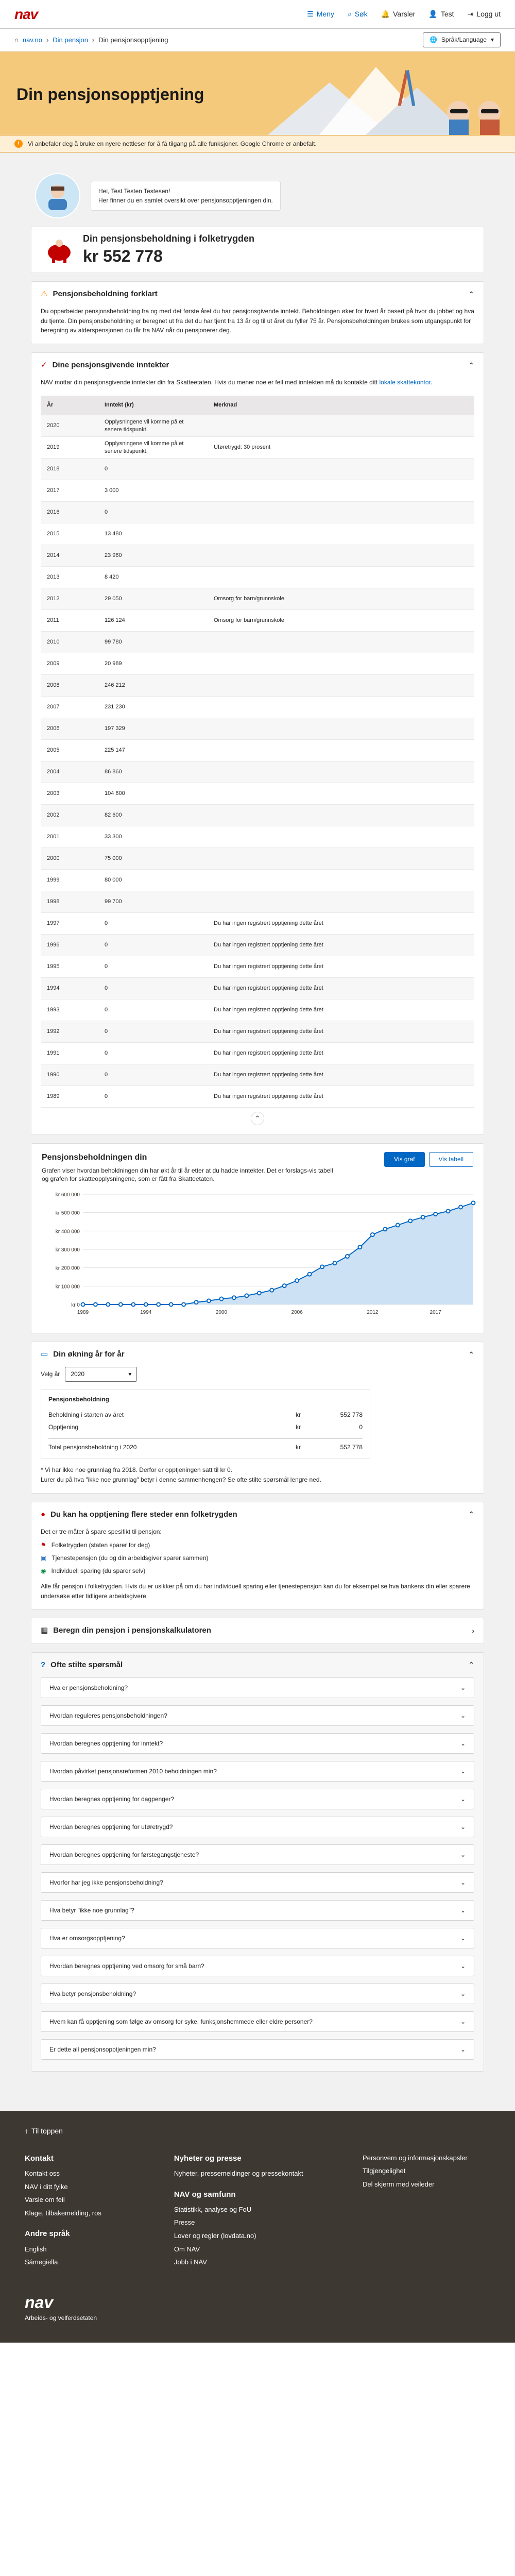  Describe the element at coordinates (257, 2131) in the screenshot. I see `to-top-link: ↑ Til toppen` at that location.